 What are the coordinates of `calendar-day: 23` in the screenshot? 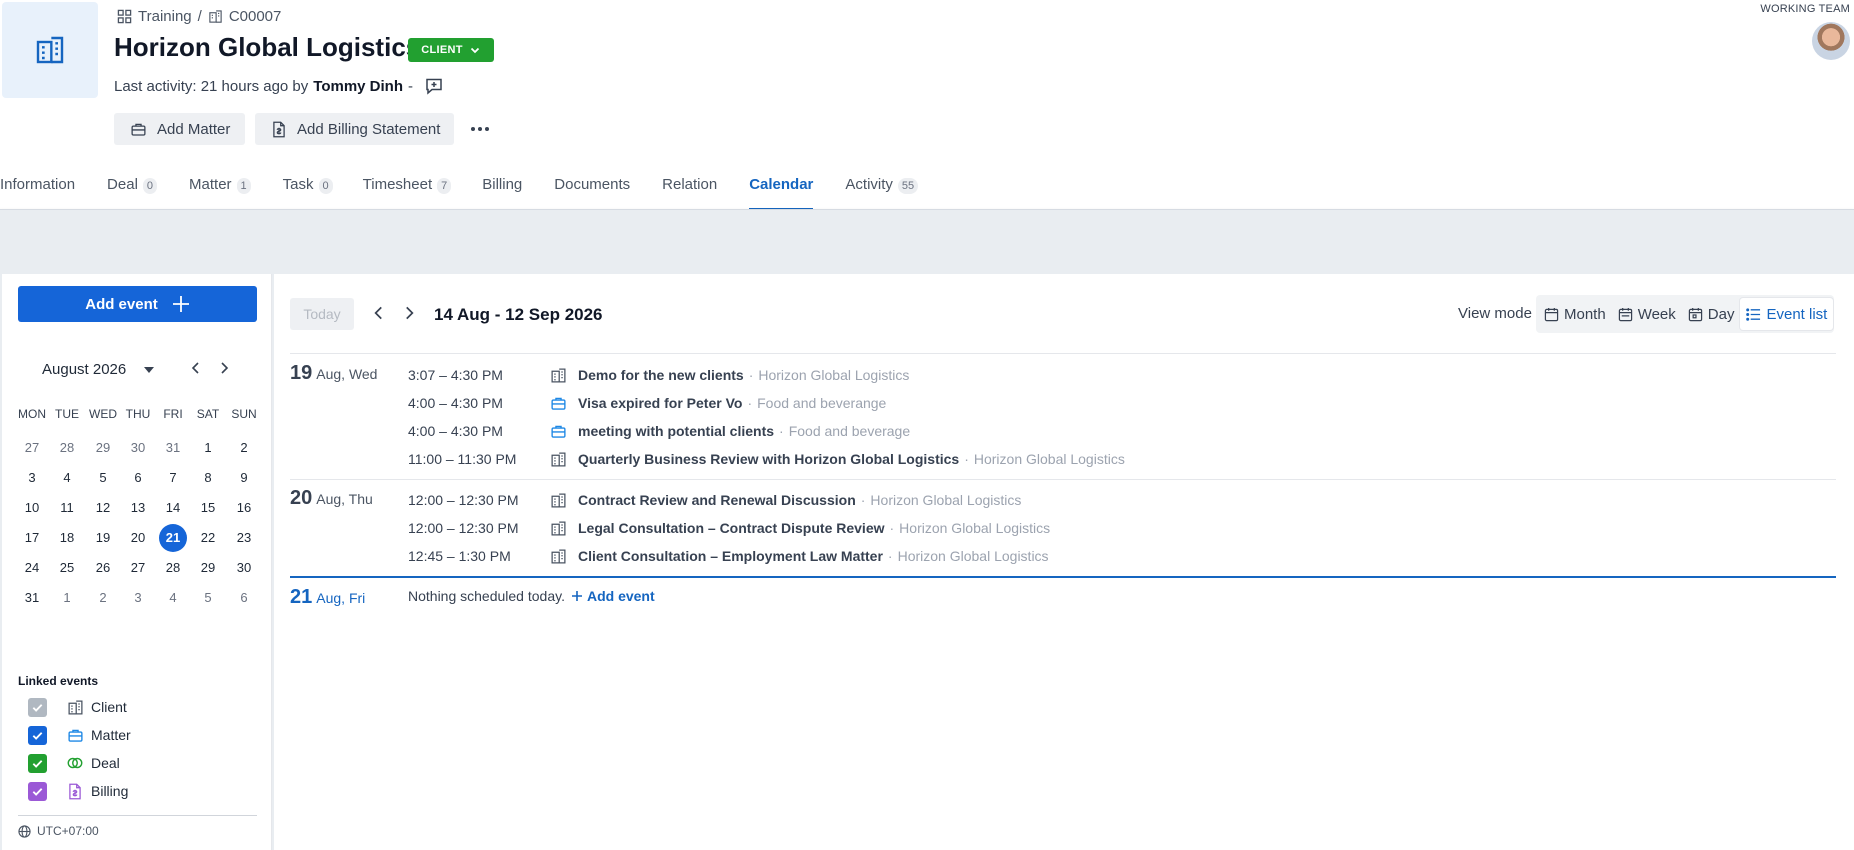 It's located at (244, 538).